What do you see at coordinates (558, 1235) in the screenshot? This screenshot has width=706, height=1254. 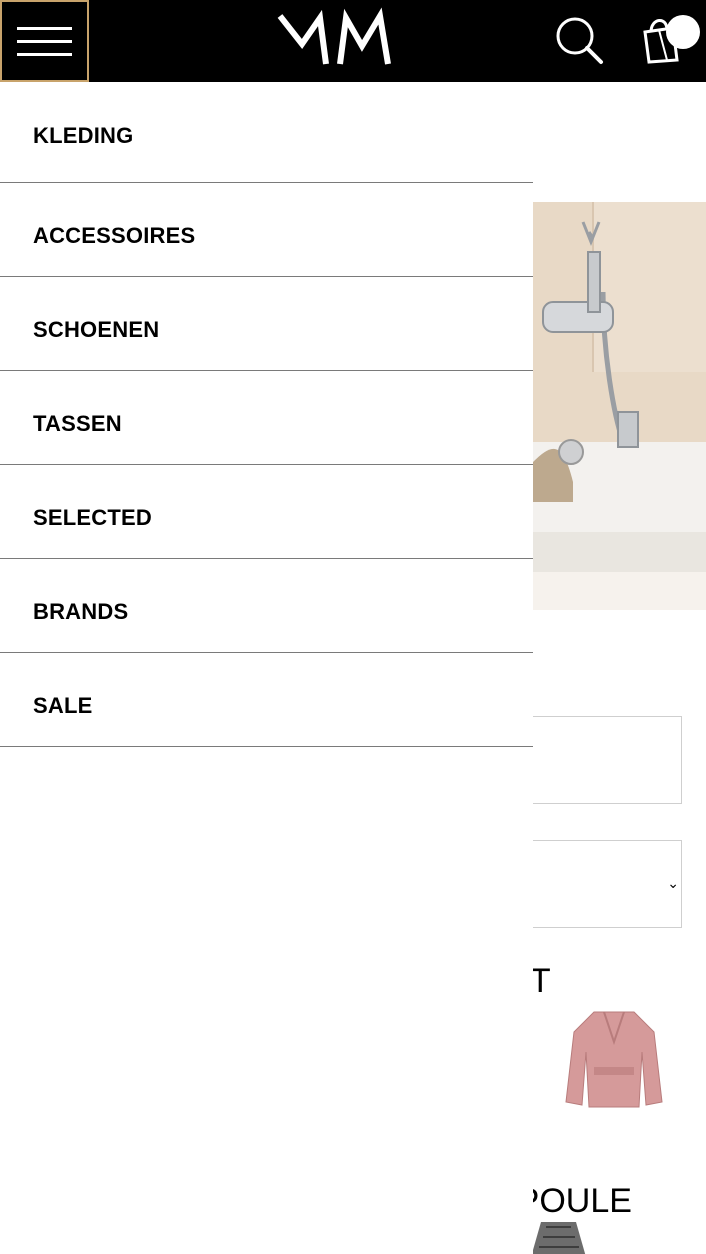 I see `product-image-pied-de-poule` at bounding box center [558, 1235].